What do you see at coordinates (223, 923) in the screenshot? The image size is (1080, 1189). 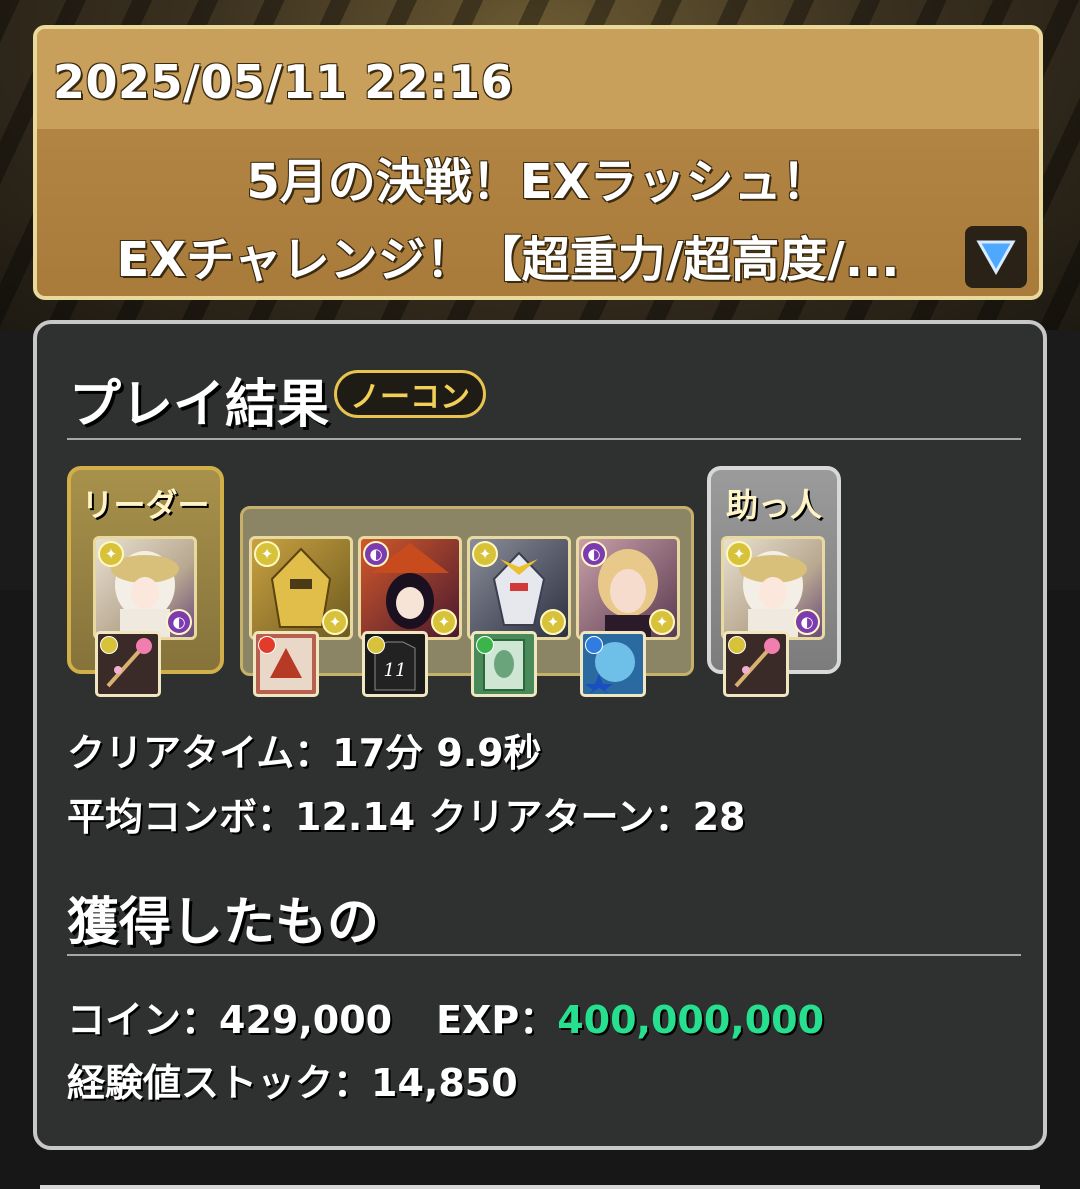 I see `rewards-heading: 獲得したもの` at bounding box center [223, 923].